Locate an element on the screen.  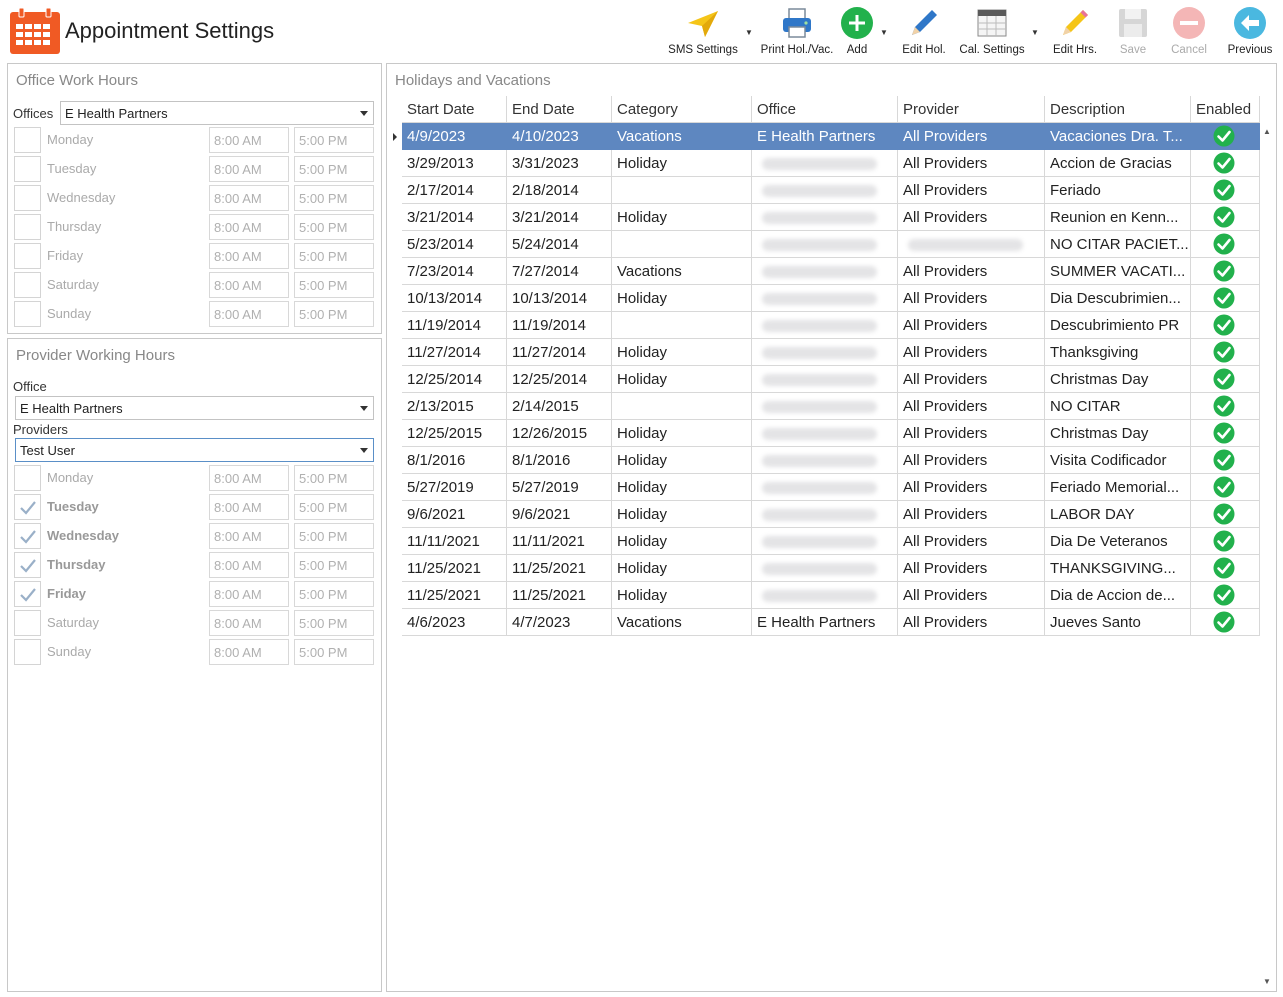
column-header: Enabled is located at coordinates (1225, 109).